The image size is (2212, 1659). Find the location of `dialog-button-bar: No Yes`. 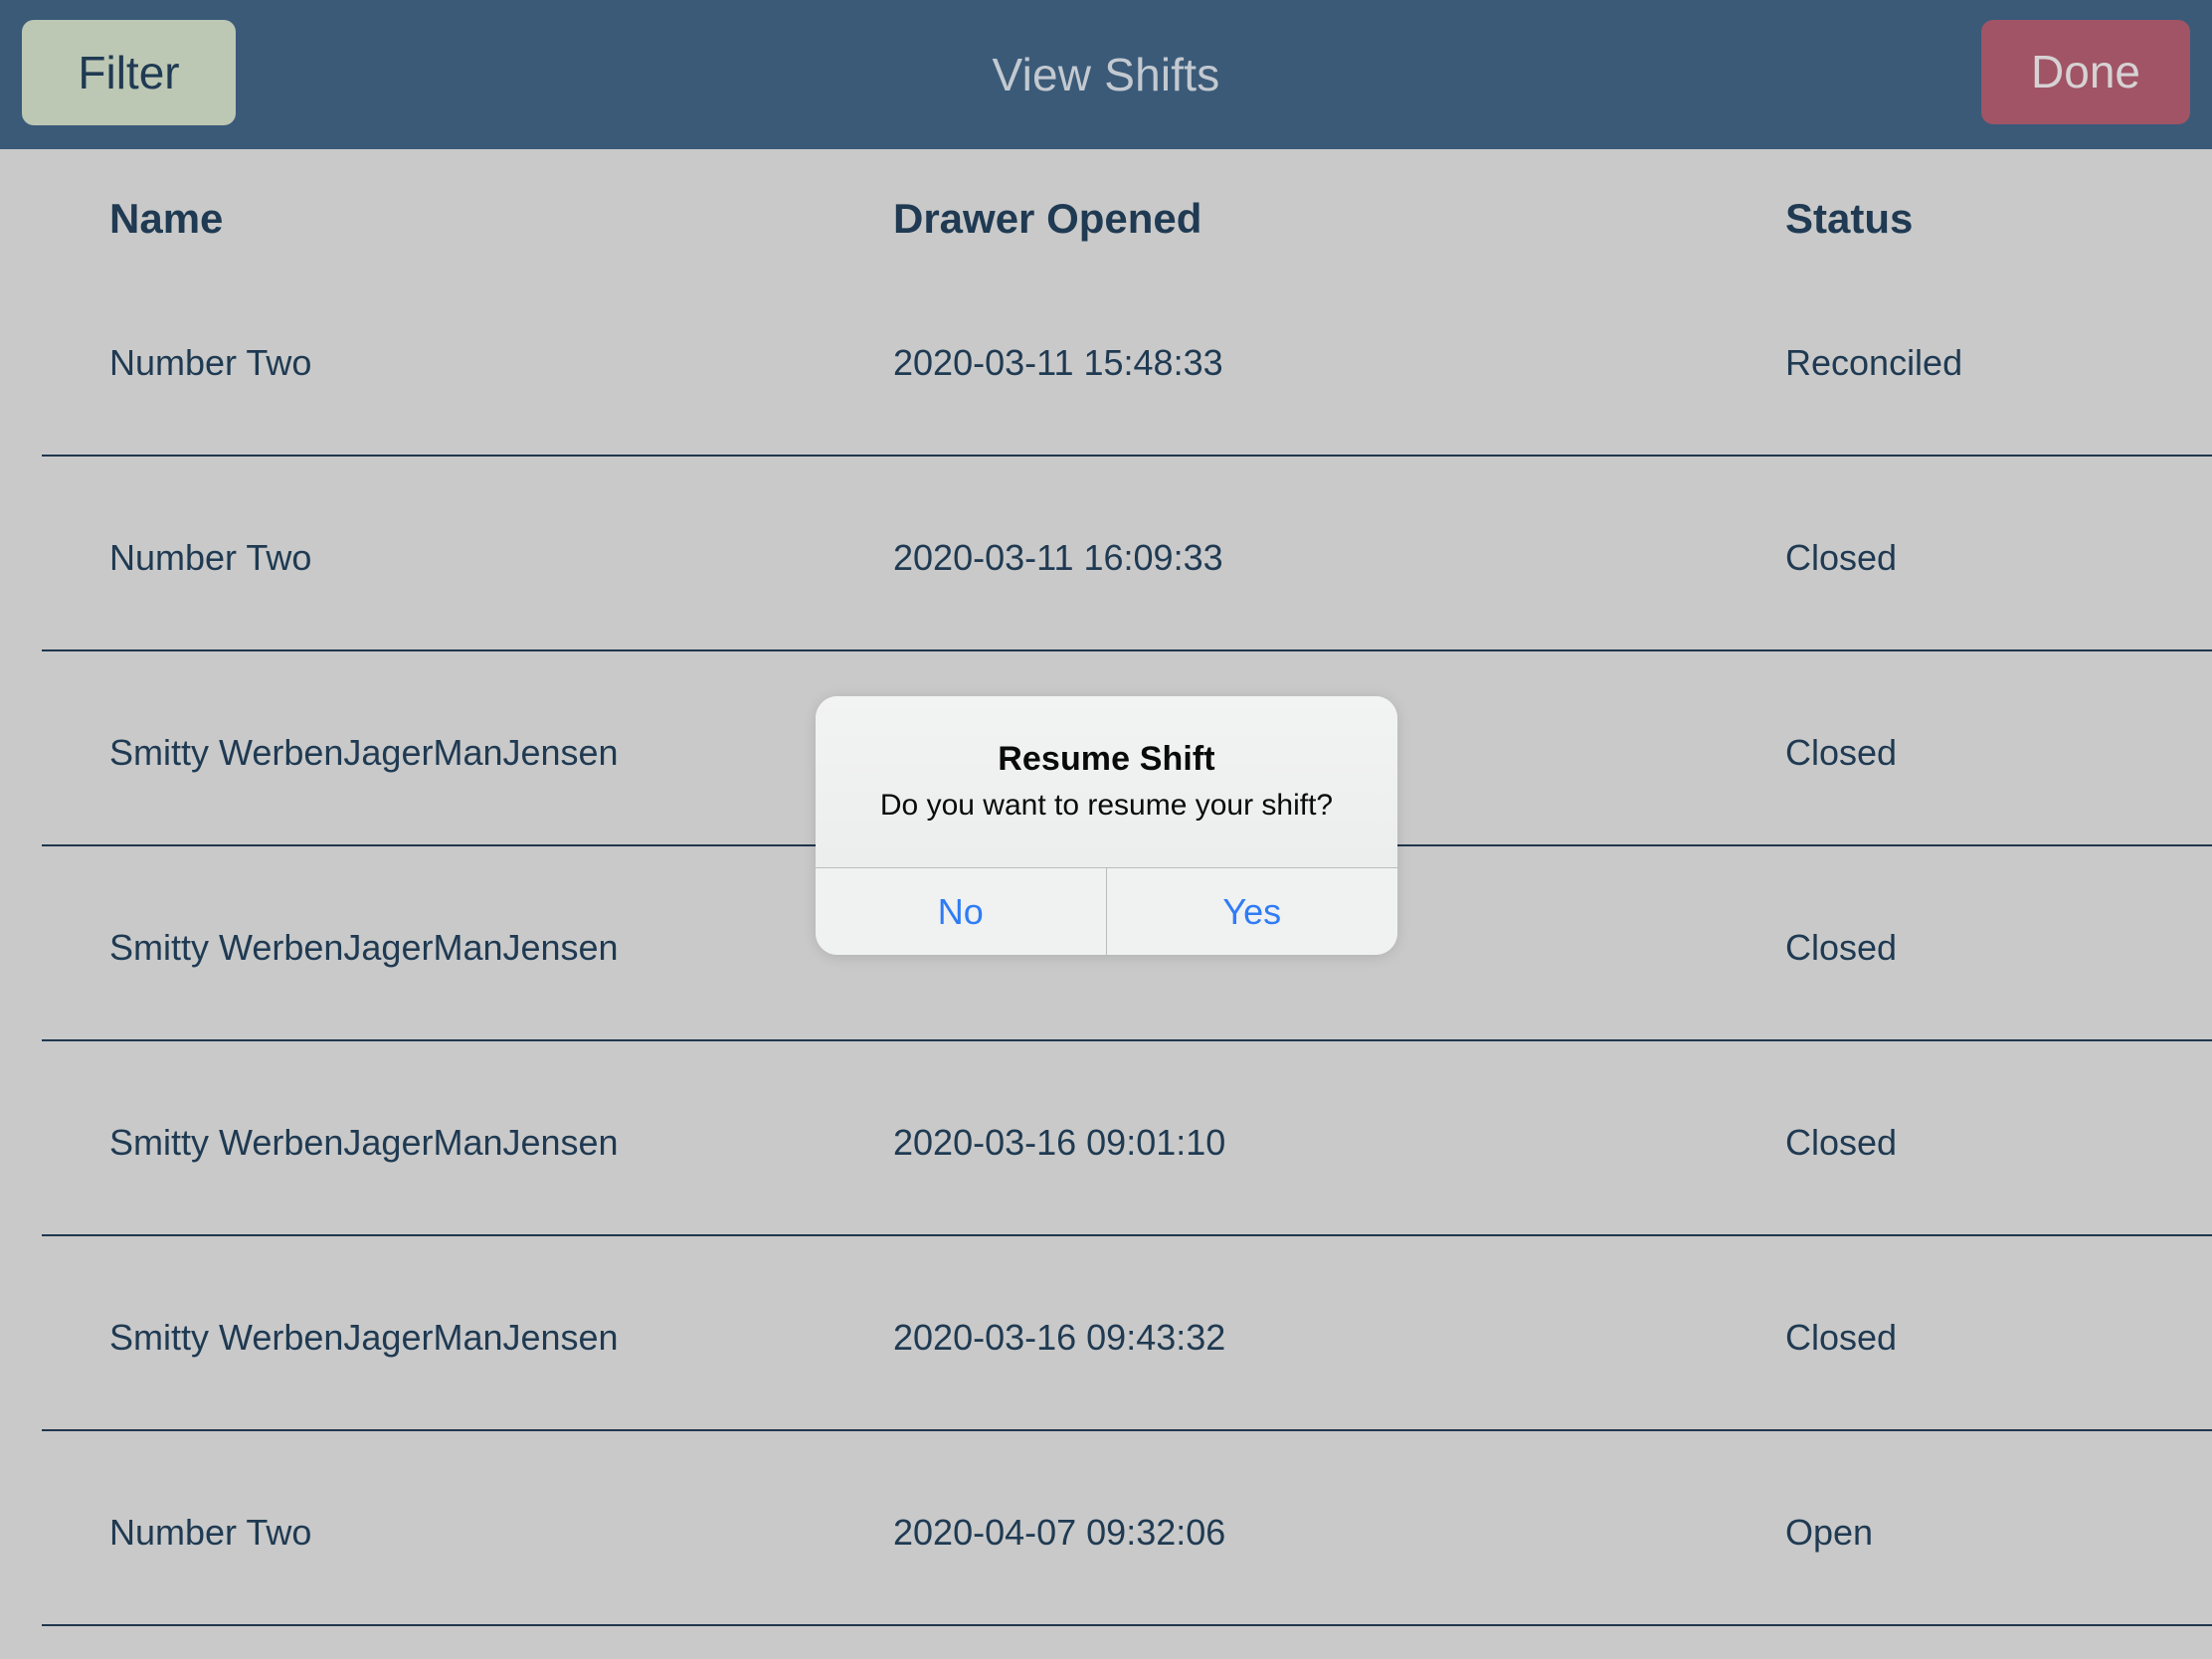

dialog-button-bar: No Yes is located at coordinates (1106, 911).